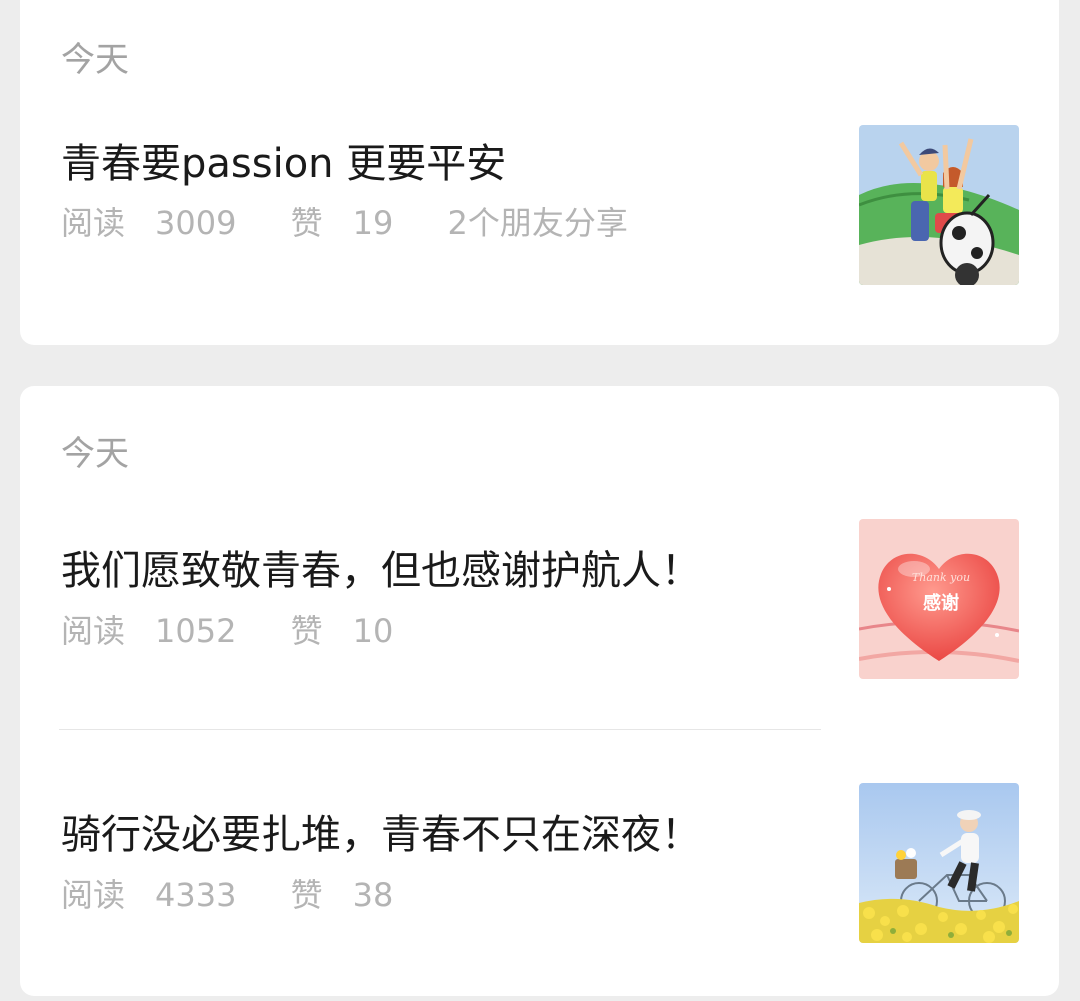 This screenshot has height=1001, width=1080. What do you see at coordinates (283, 164) in the screenshot?
I see `article-title: 青春要passion 更要平安` at bounding box center [283, 164].